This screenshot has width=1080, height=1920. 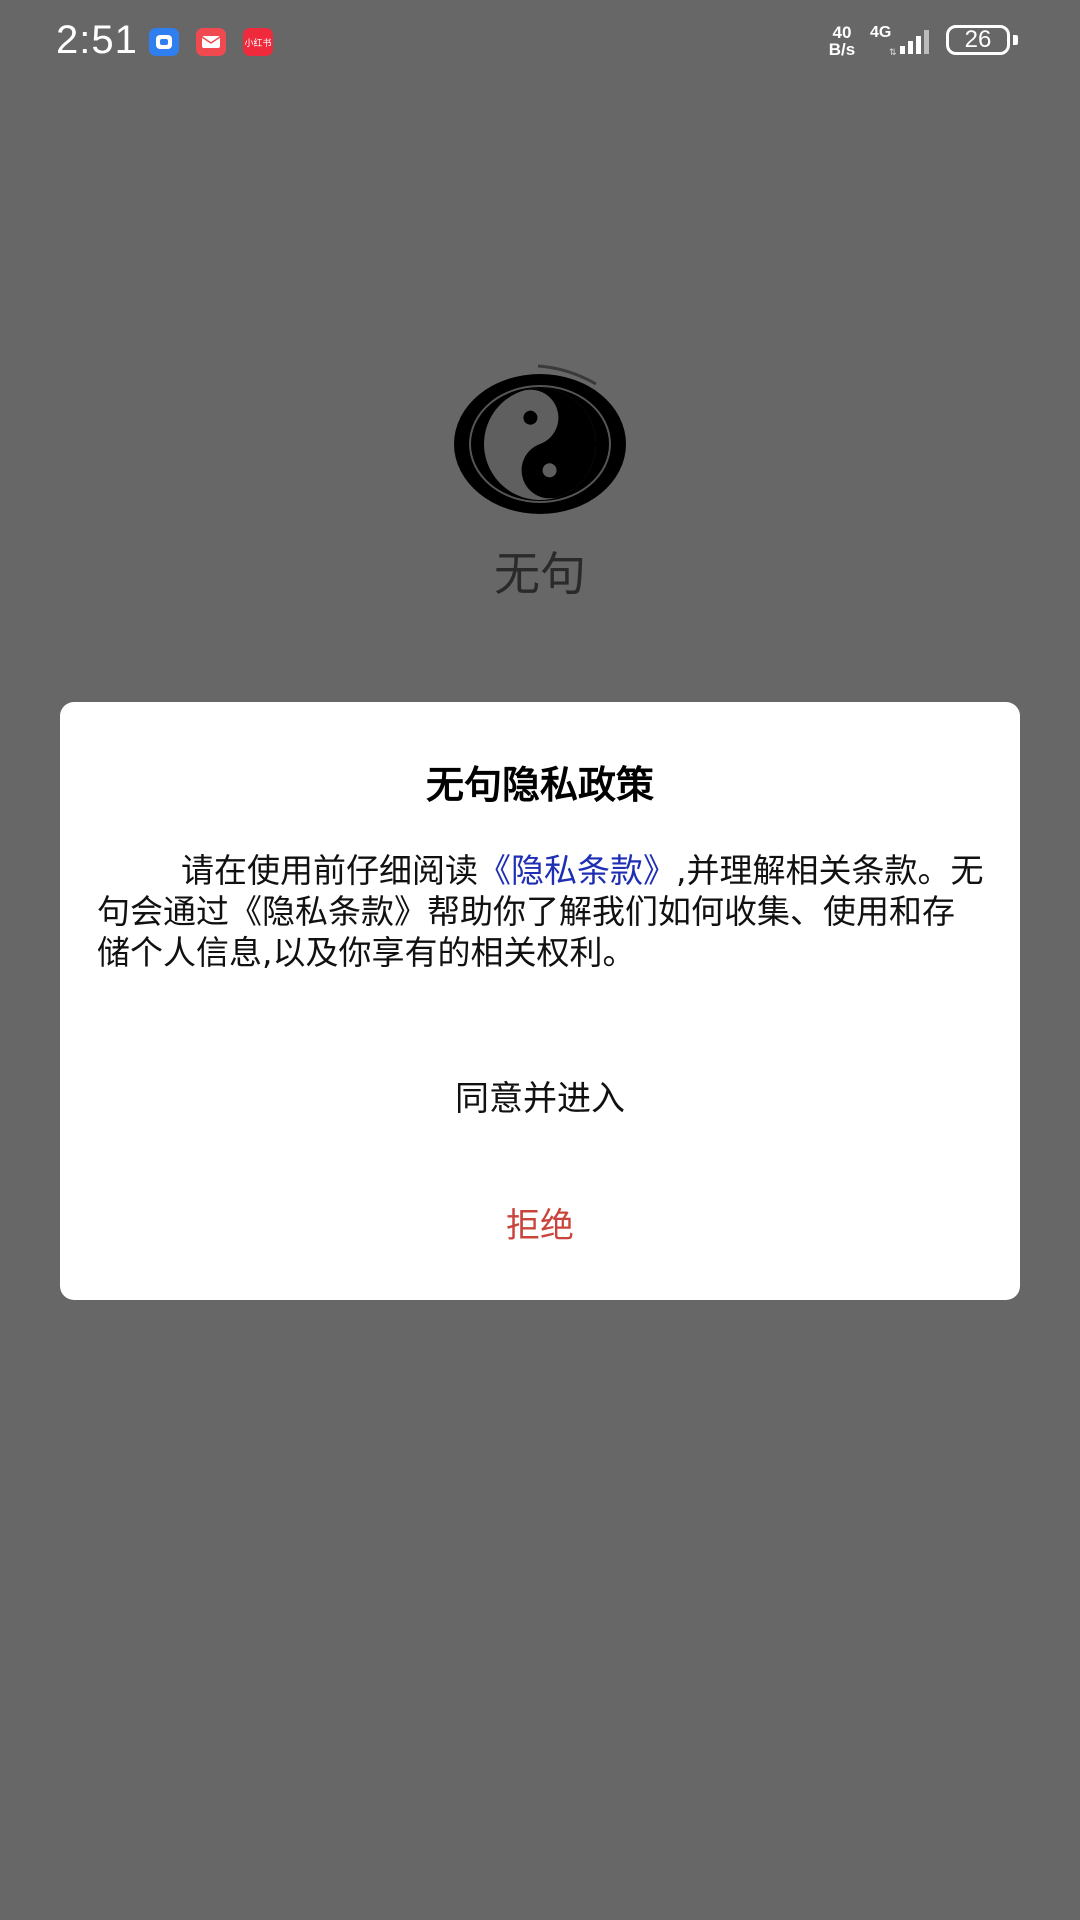 I want to click on app-name: 无句, so click(x=540, y=574).